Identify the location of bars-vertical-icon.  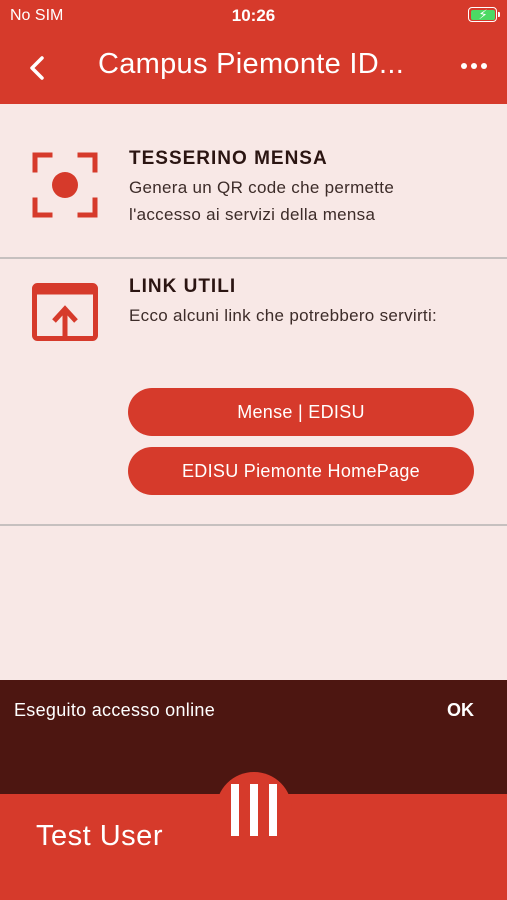
(254, 810).